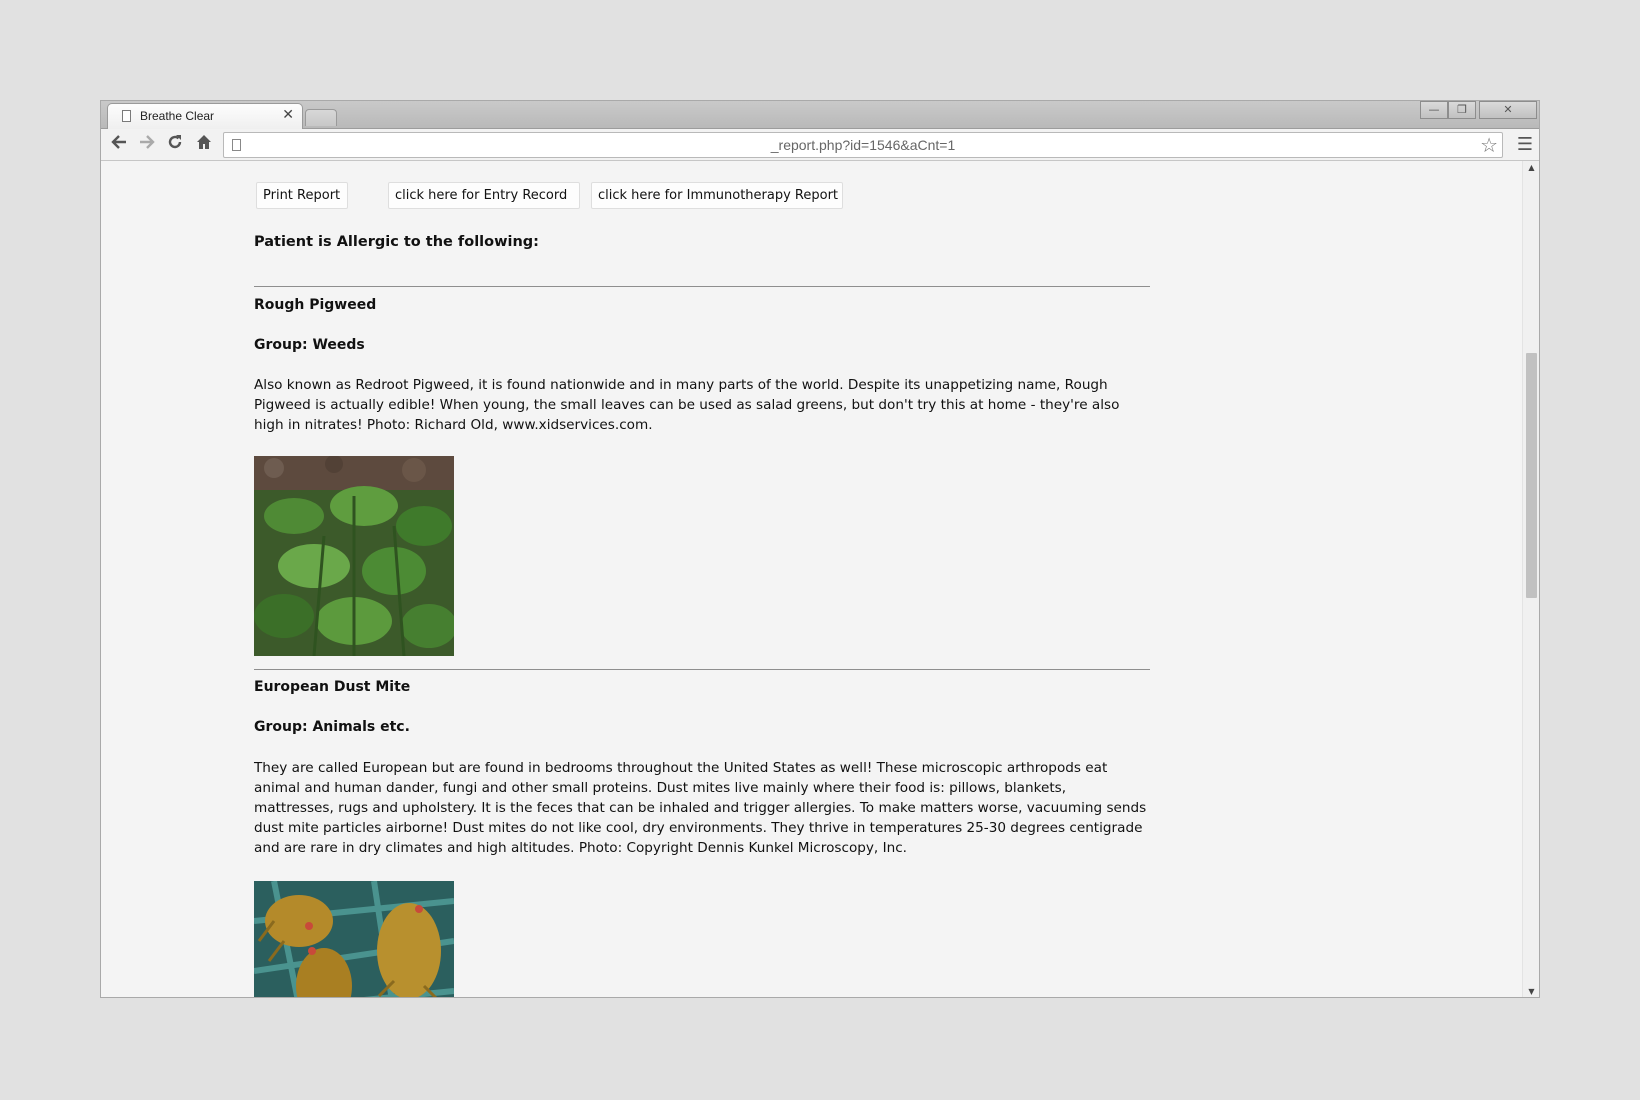 The height and width of the screenshot is (1100, 1640). I want to click on url-text: _report.php?id=1546&aCnt=1, so click(863, 145).